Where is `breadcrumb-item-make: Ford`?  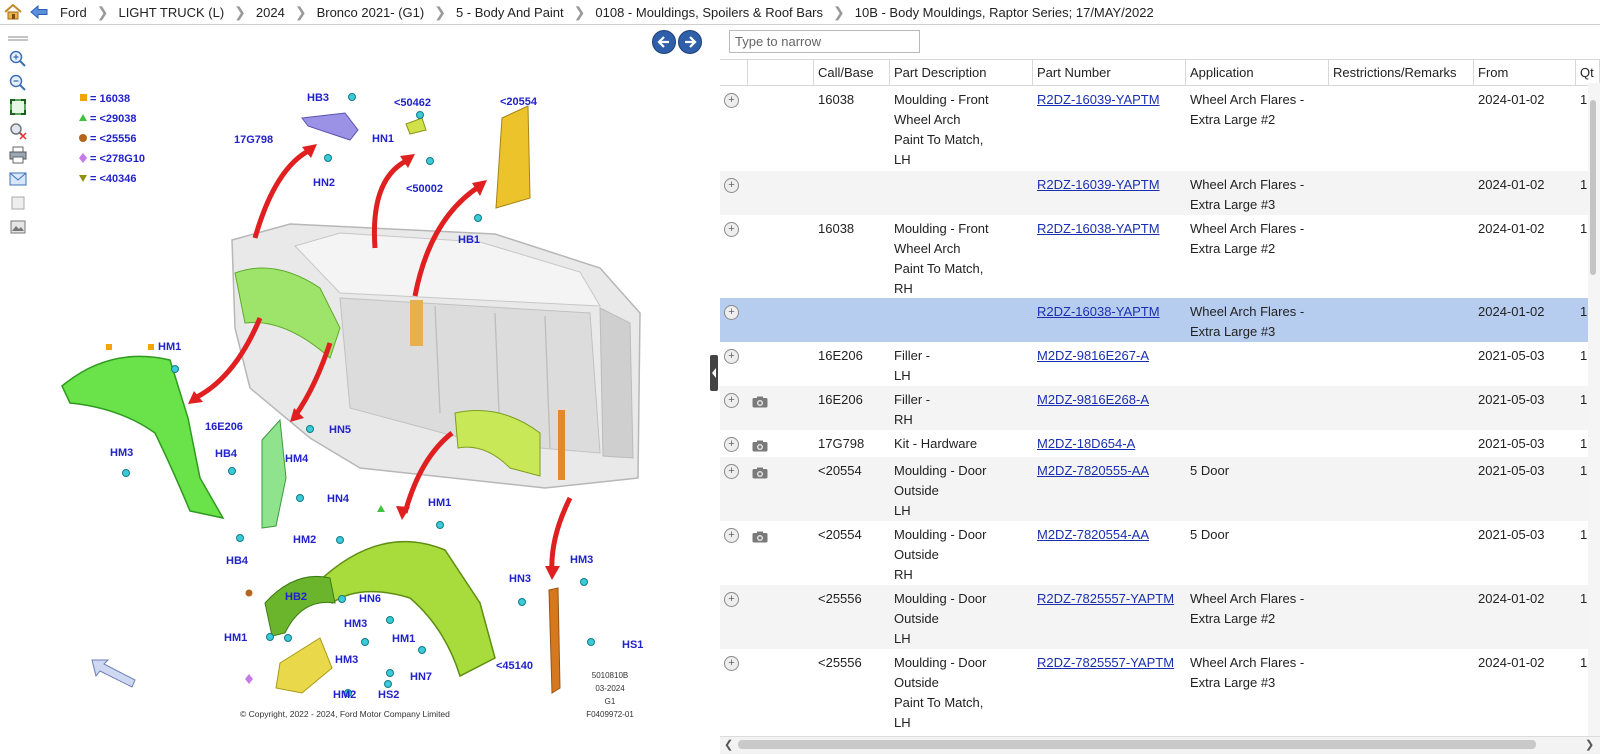 breadcrumb-item-make: Ford is located at coordinates (73, 12).